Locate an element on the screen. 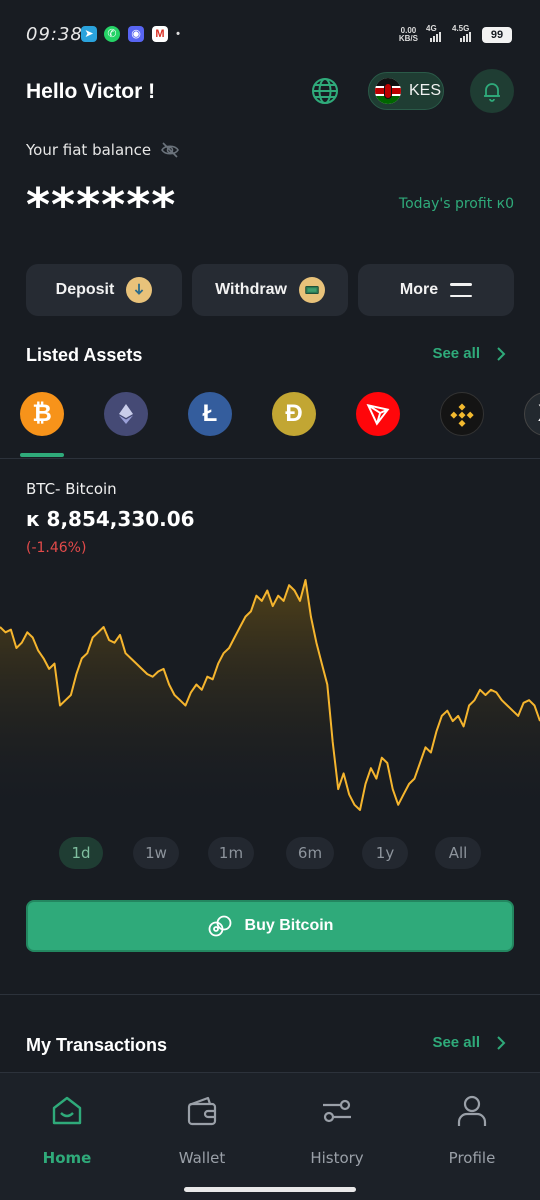 The width and height of the screenshot is (540, 1200). status-time: 09:38 is located at coordinates (54, 34).